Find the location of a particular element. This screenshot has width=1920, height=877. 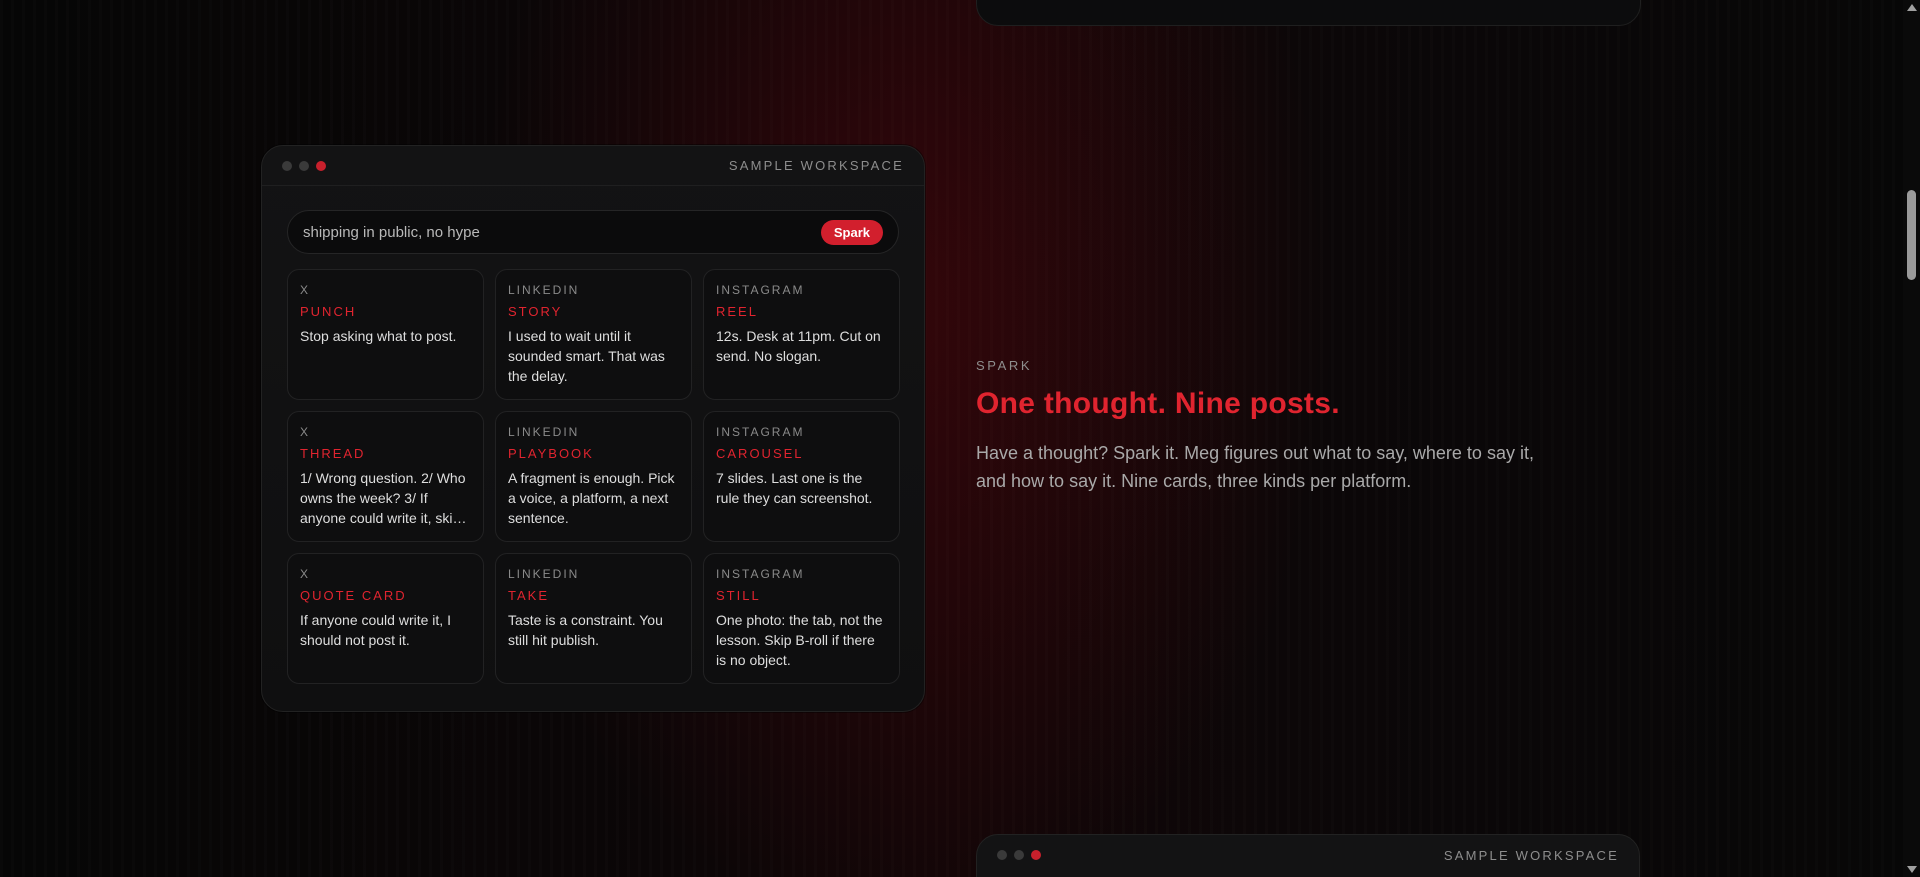

prompt-text: shipping in public, no hype is located at coordinates (391, 232).